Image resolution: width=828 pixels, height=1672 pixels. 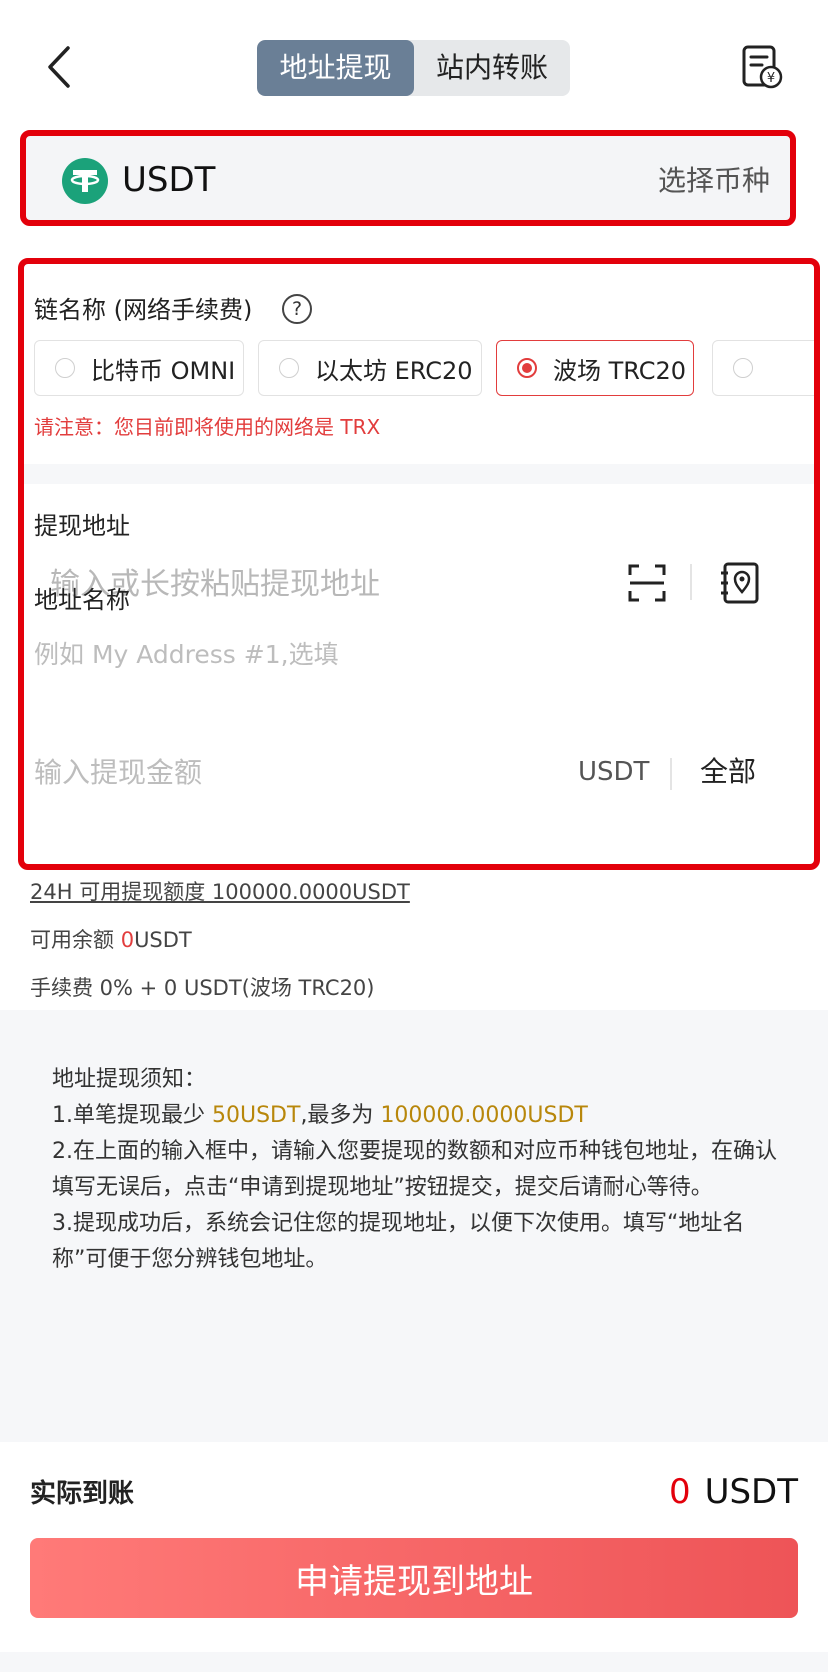 What do you see at coordinates (335, 68) in the screenshot?
I see `tab-address-withdraw: 地址提现` at bounding box center [335, 68].